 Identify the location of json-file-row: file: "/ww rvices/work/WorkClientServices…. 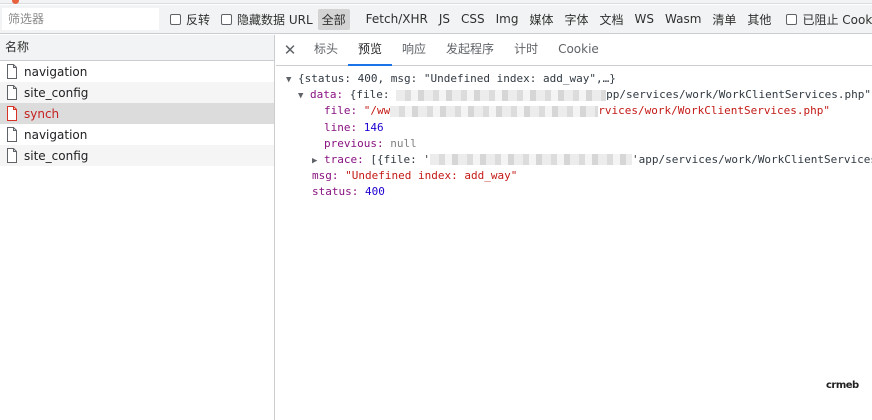
(574, 111).